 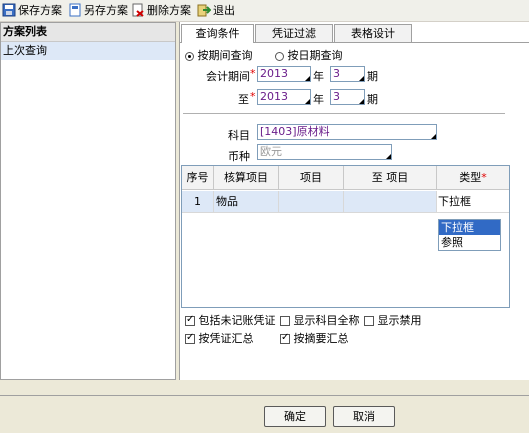 What do you see at coordinates (399, 320) in the screenshot?
I see `show-disabled-label: 显示禁用` at bounding box center [399, 320].